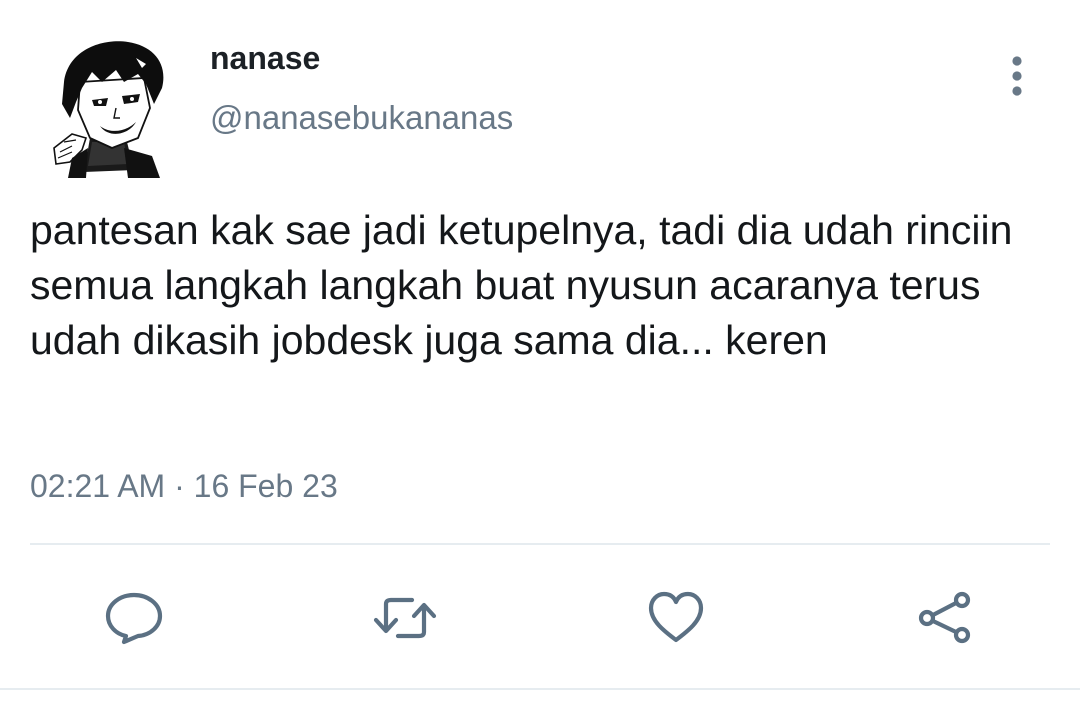 This screenshot has width=1080, height=708. I want to click on like-button, so click(676, 618).